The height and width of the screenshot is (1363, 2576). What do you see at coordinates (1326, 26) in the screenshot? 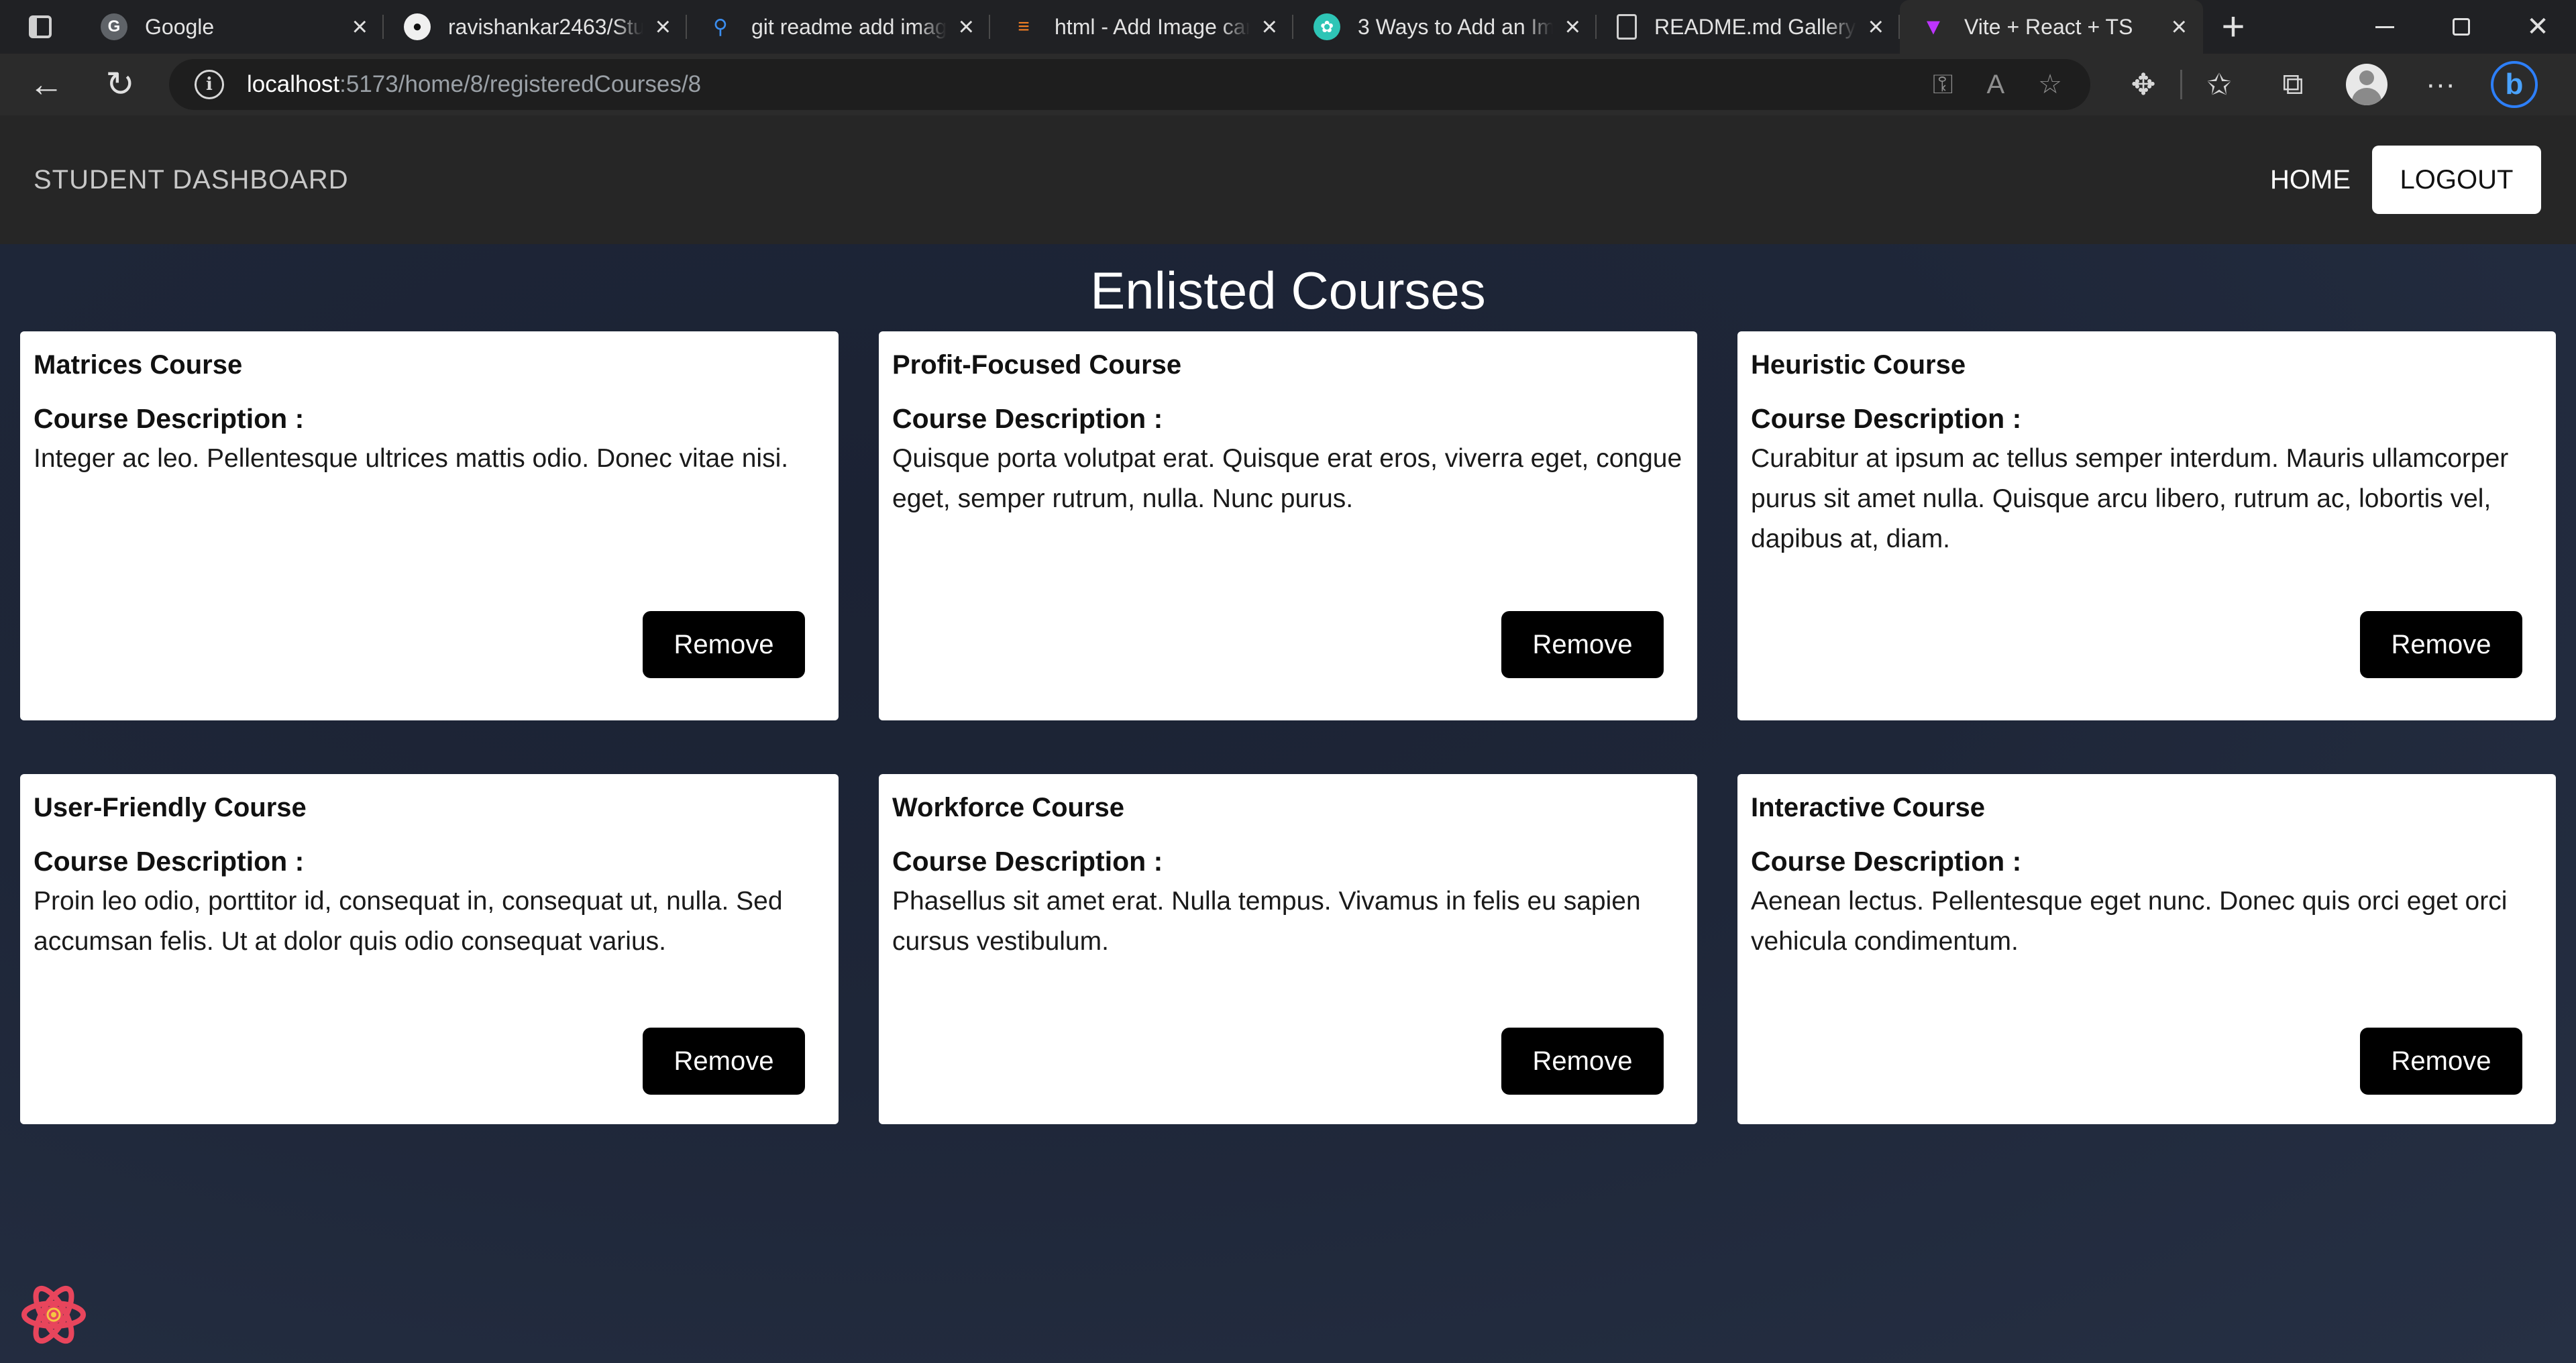
I see `hashnode-icon: ✿` at bounding box center [1326, 26].